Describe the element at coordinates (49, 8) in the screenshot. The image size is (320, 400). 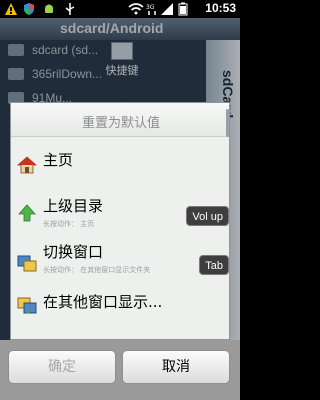
I see `android-icon` at that location.